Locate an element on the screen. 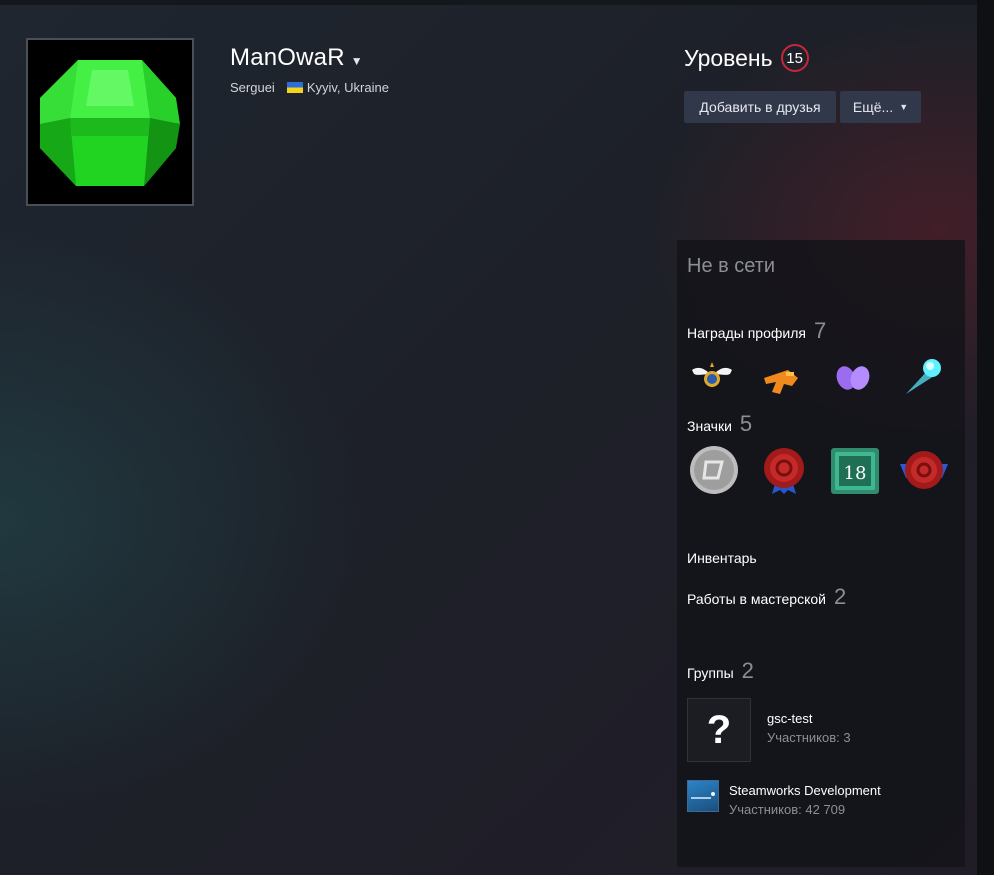 Image resolution: width=994 pixels, height=875 pixels. svg-text: 18 is located at coordinates (855, 473).